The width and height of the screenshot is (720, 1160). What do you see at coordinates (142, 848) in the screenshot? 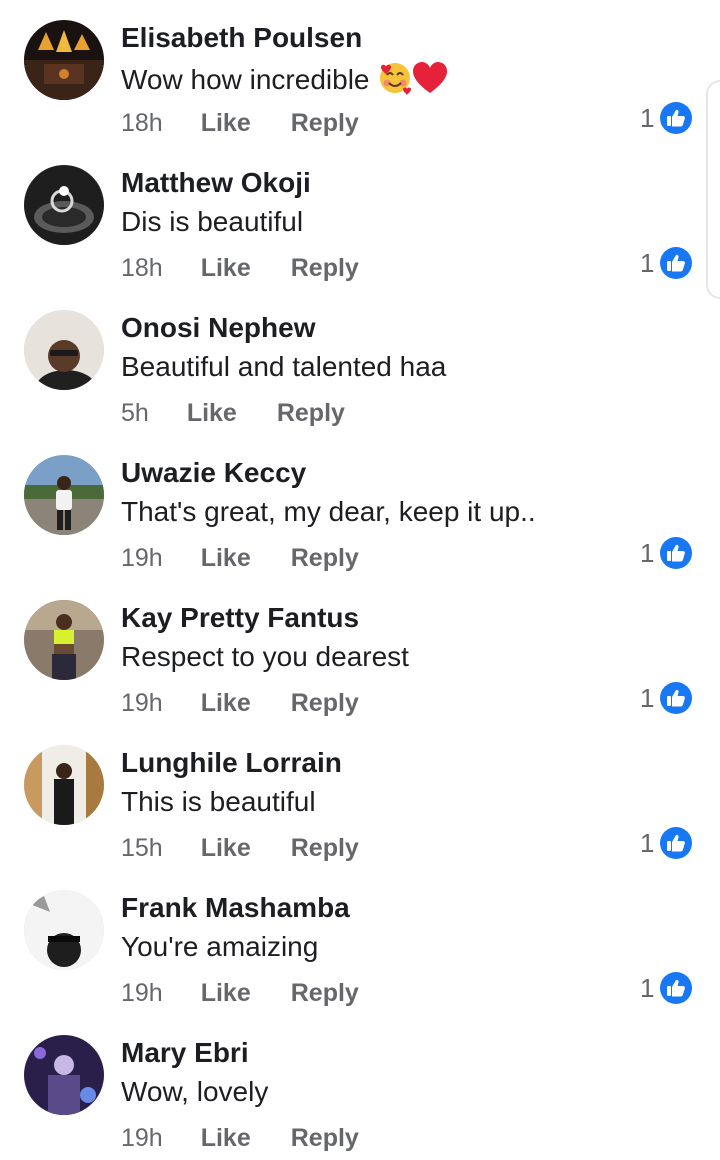
I see `comment-time: 15h` at bounding box center [142, 848].